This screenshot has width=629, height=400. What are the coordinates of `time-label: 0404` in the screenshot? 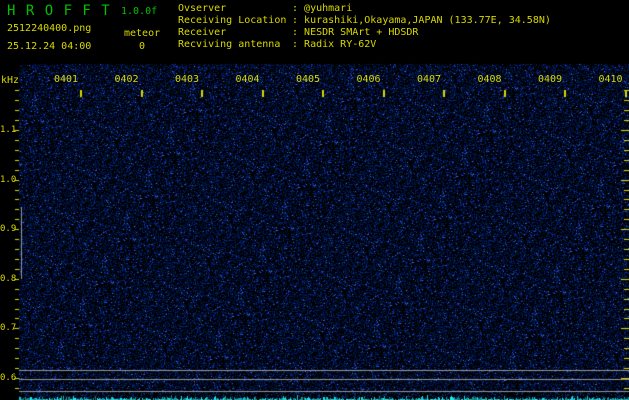 It's located at (247, 79).